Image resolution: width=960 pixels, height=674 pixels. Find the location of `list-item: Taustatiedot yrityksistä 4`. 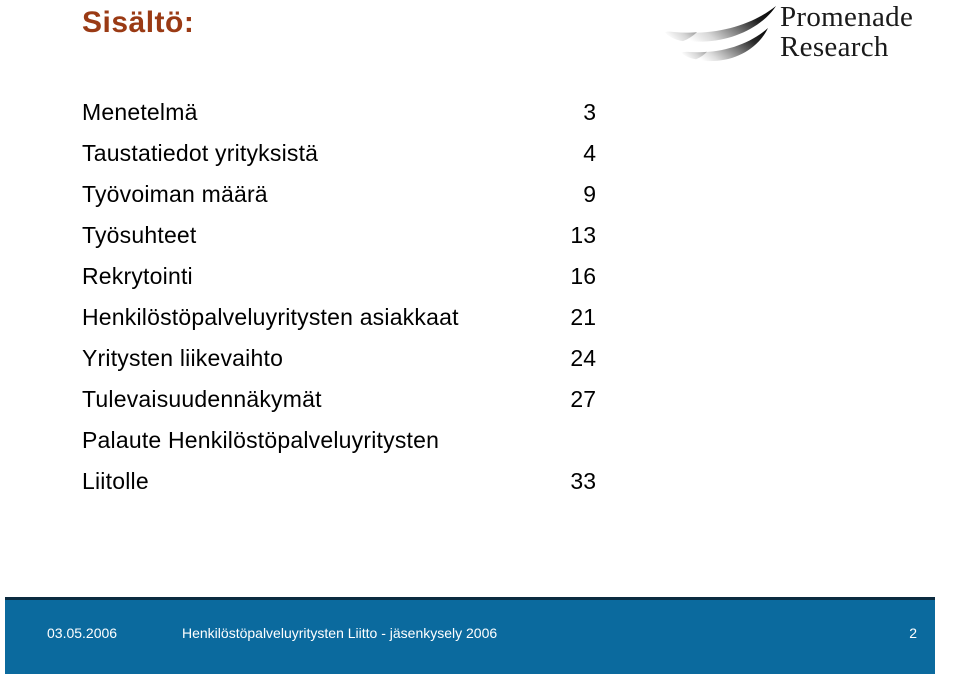

list-item: Taustatiedot yrityksistä 4 is located at coordinates (342, 153).